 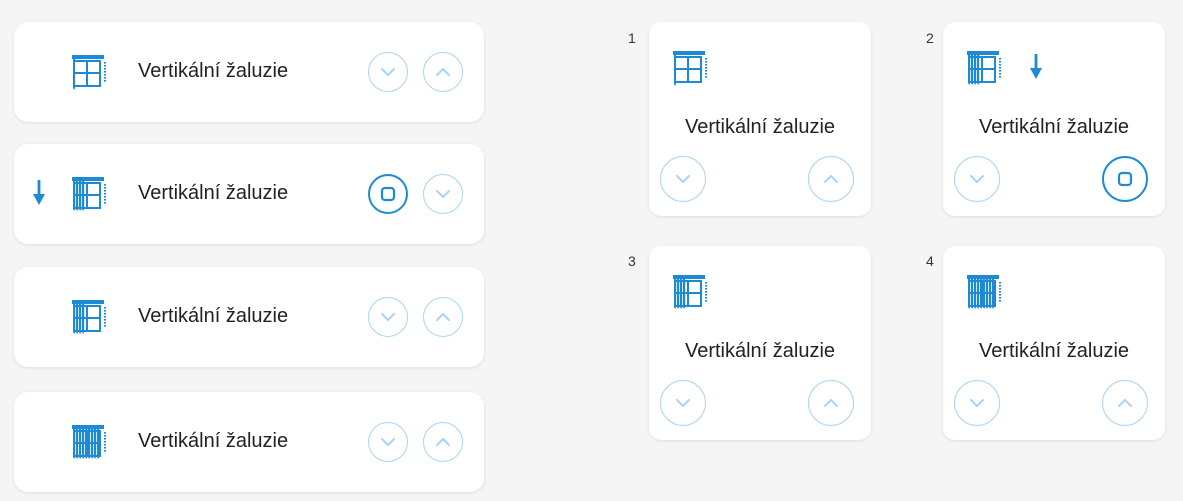 I want to click on blind-row-3: Vertikální žaluzie, so click(x=249, y=317).